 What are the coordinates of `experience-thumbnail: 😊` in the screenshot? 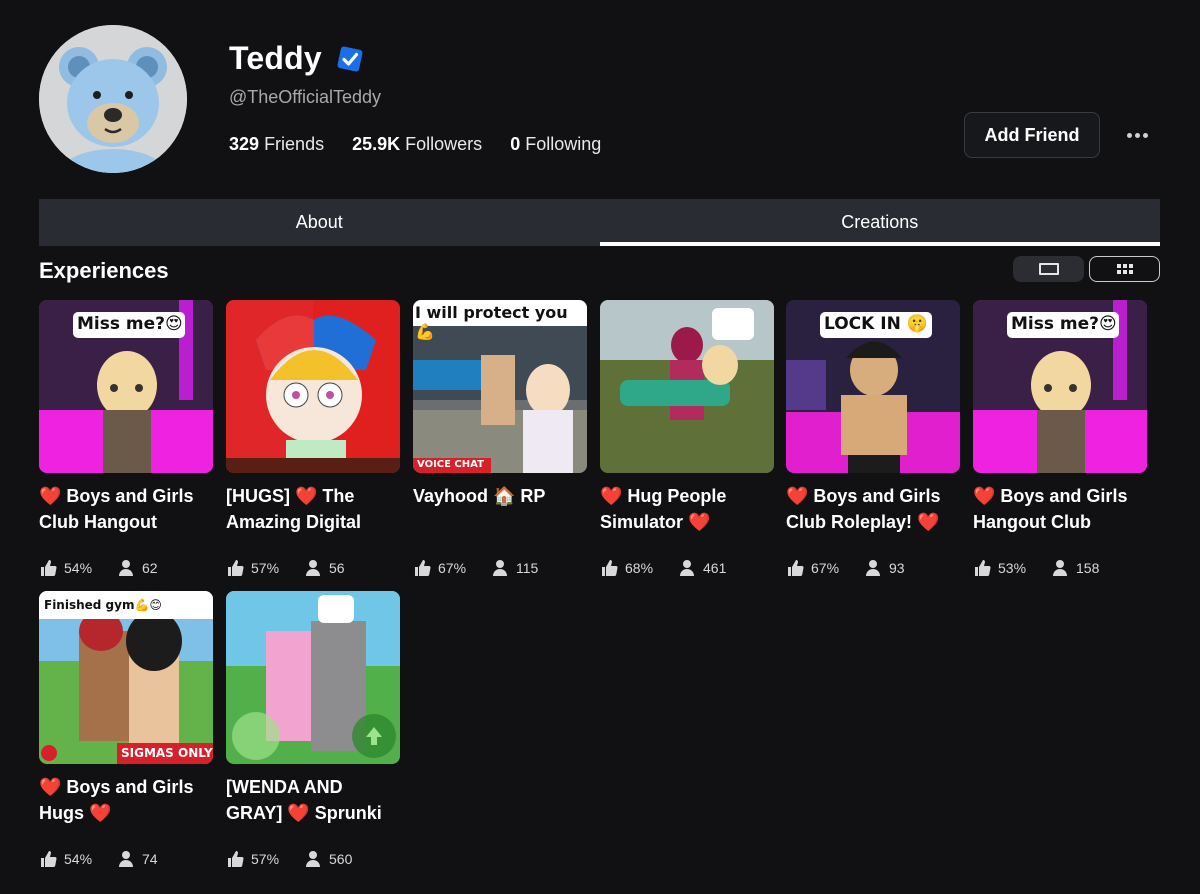 It's located at (313, 677).